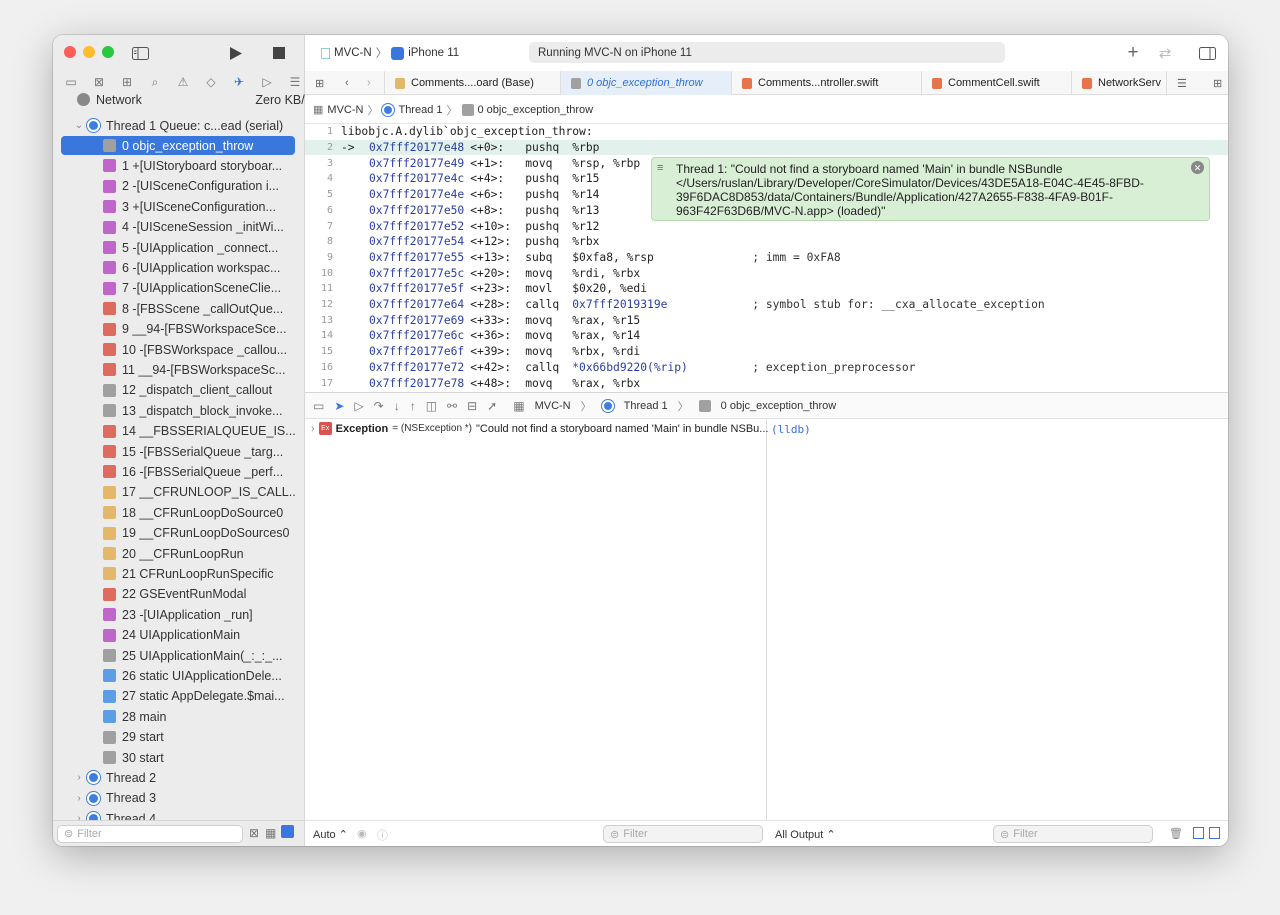 Image resolution: width=1280 pixels, height=915 pixels. I want to click on stack-frame-row: 23 -[UIApplication _run], so click(178, 614).